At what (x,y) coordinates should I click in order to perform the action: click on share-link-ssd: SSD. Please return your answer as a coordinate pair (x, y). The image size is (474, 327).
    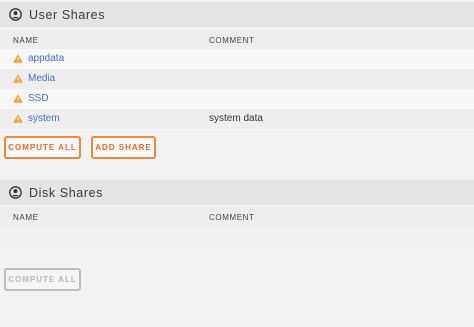
    Looking at the image, I should click on (38, 98).